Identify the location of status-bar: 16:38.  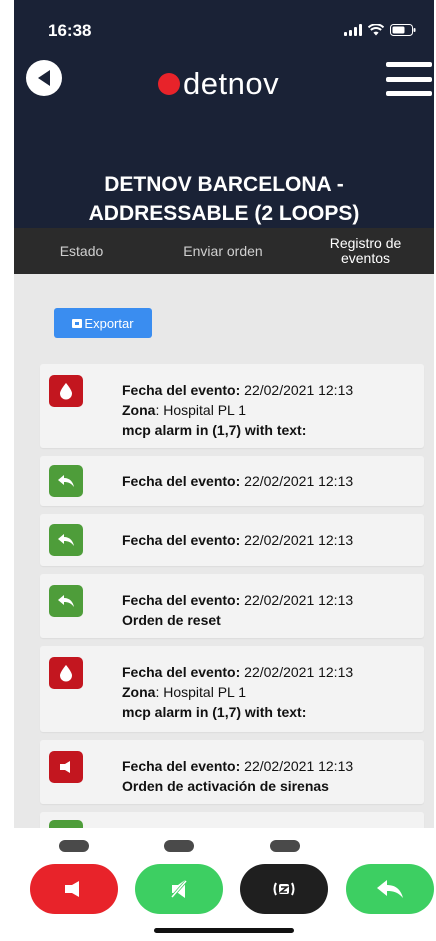
(224, 25).